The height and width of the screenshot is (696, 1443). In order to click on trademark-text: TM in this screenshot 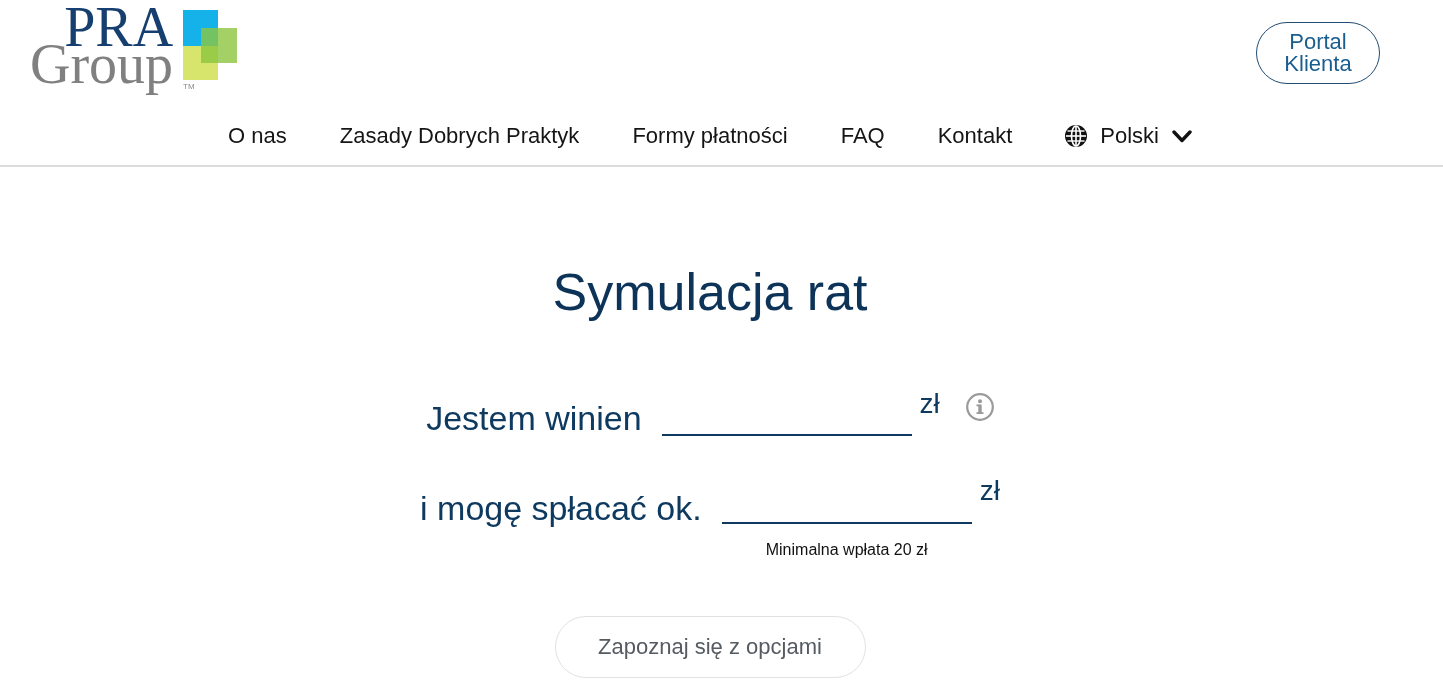, I will do `click(189, 87)`.